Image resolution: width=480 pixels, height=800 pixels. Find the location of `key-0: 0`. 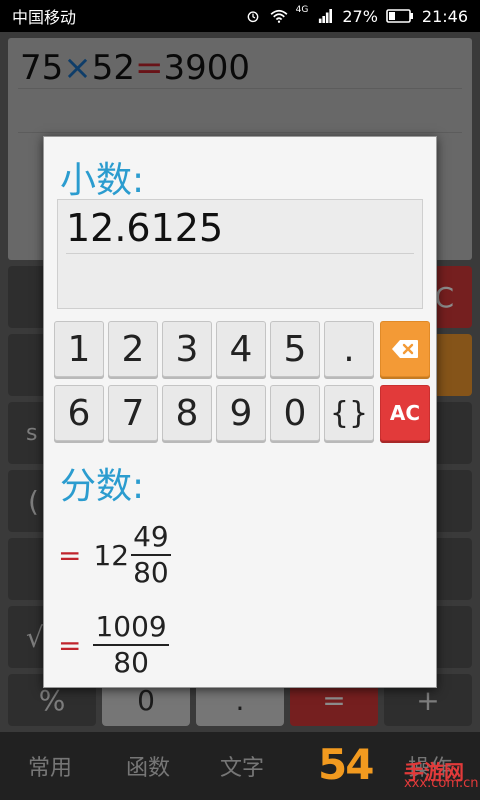

key-0: 0 is located at coordinates (295, 413).